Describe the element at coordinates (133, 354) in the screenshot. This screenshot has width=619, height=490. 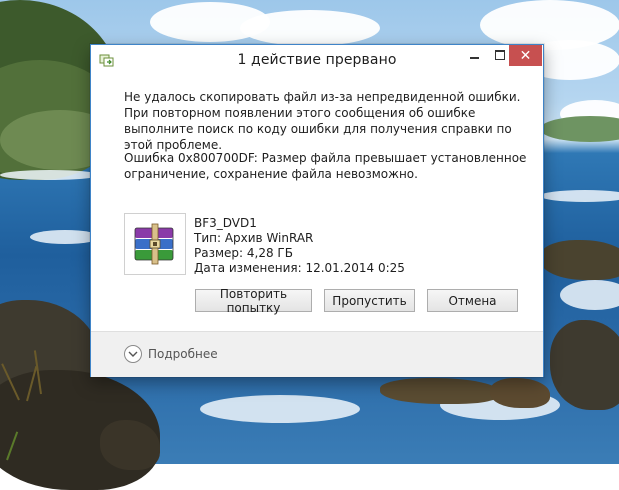
I see `chevron-down-icon` at that location.